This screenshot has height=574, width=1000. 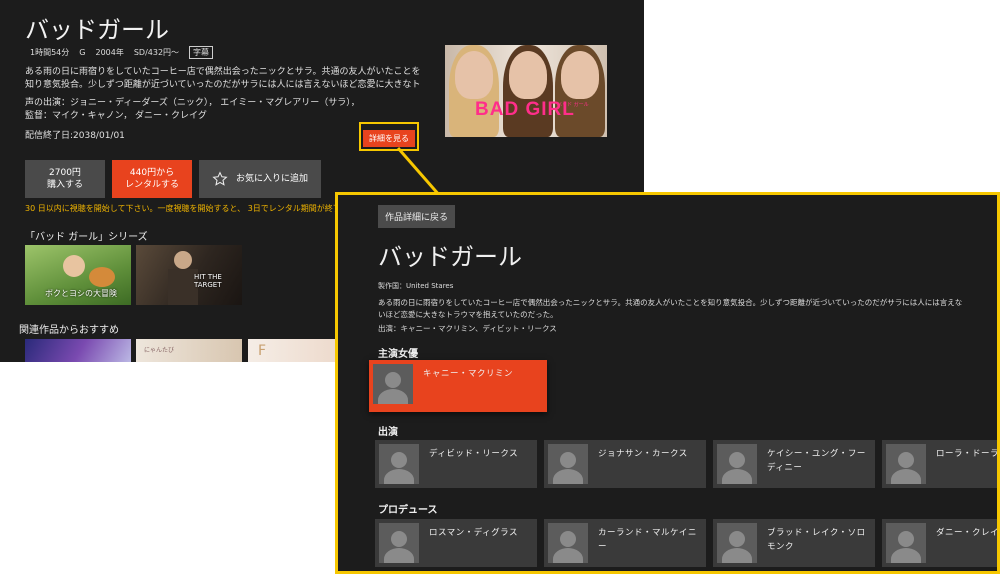 I want to click on person-name: ディビッド・リークス, so click(x=474, y=454).